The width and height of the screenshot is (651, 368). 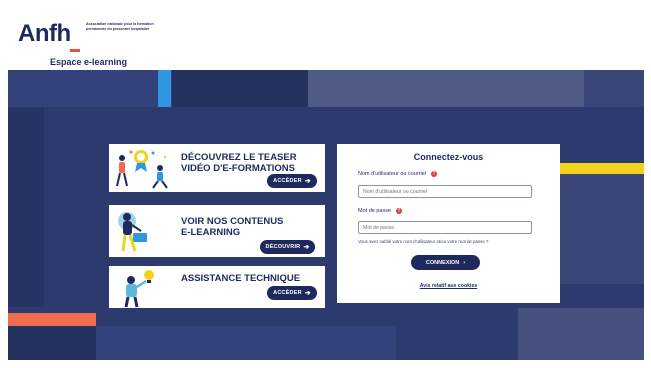 I want to click on card-title: ASSISTANCE TECHNIQUE, so click(x=241, y=278).